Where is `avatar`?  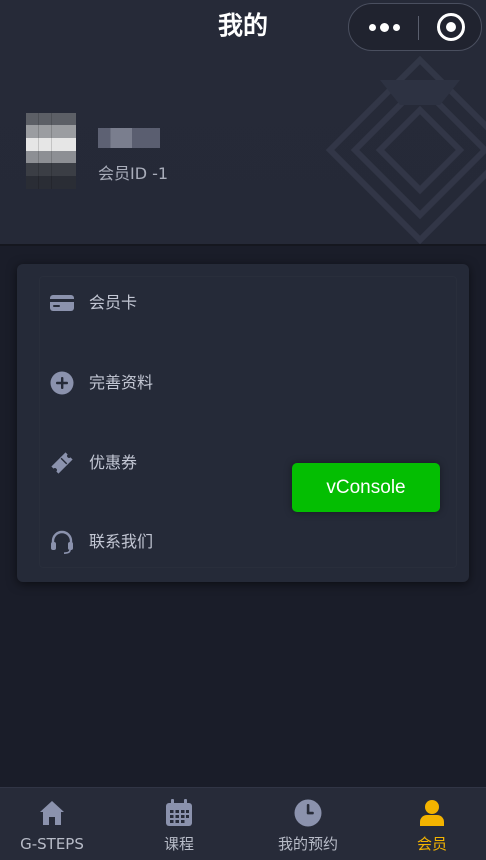
avatar is located at coordinates (51, 151).